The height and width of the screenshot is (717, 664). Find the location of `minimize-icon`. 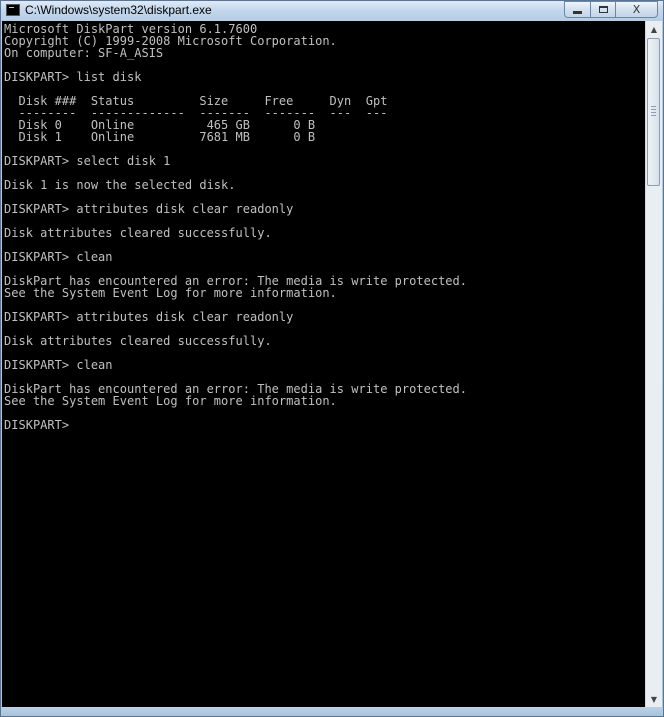

minimize-icon is located at coordinates (577, 12).